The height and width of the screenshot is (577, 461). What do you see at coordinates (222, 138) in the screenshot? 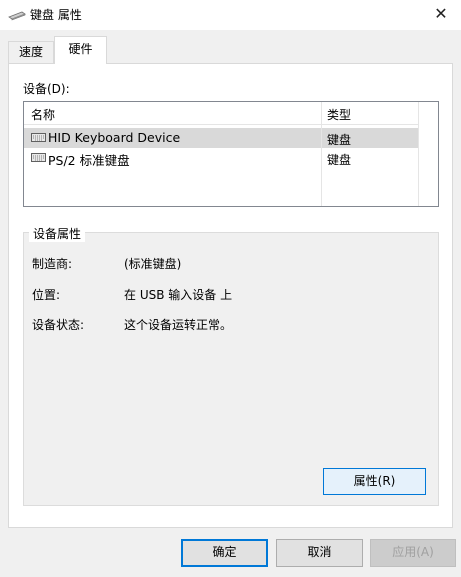
I see `device-row: HID Keyboard Device 键盘` at bounding box center [222, 138].